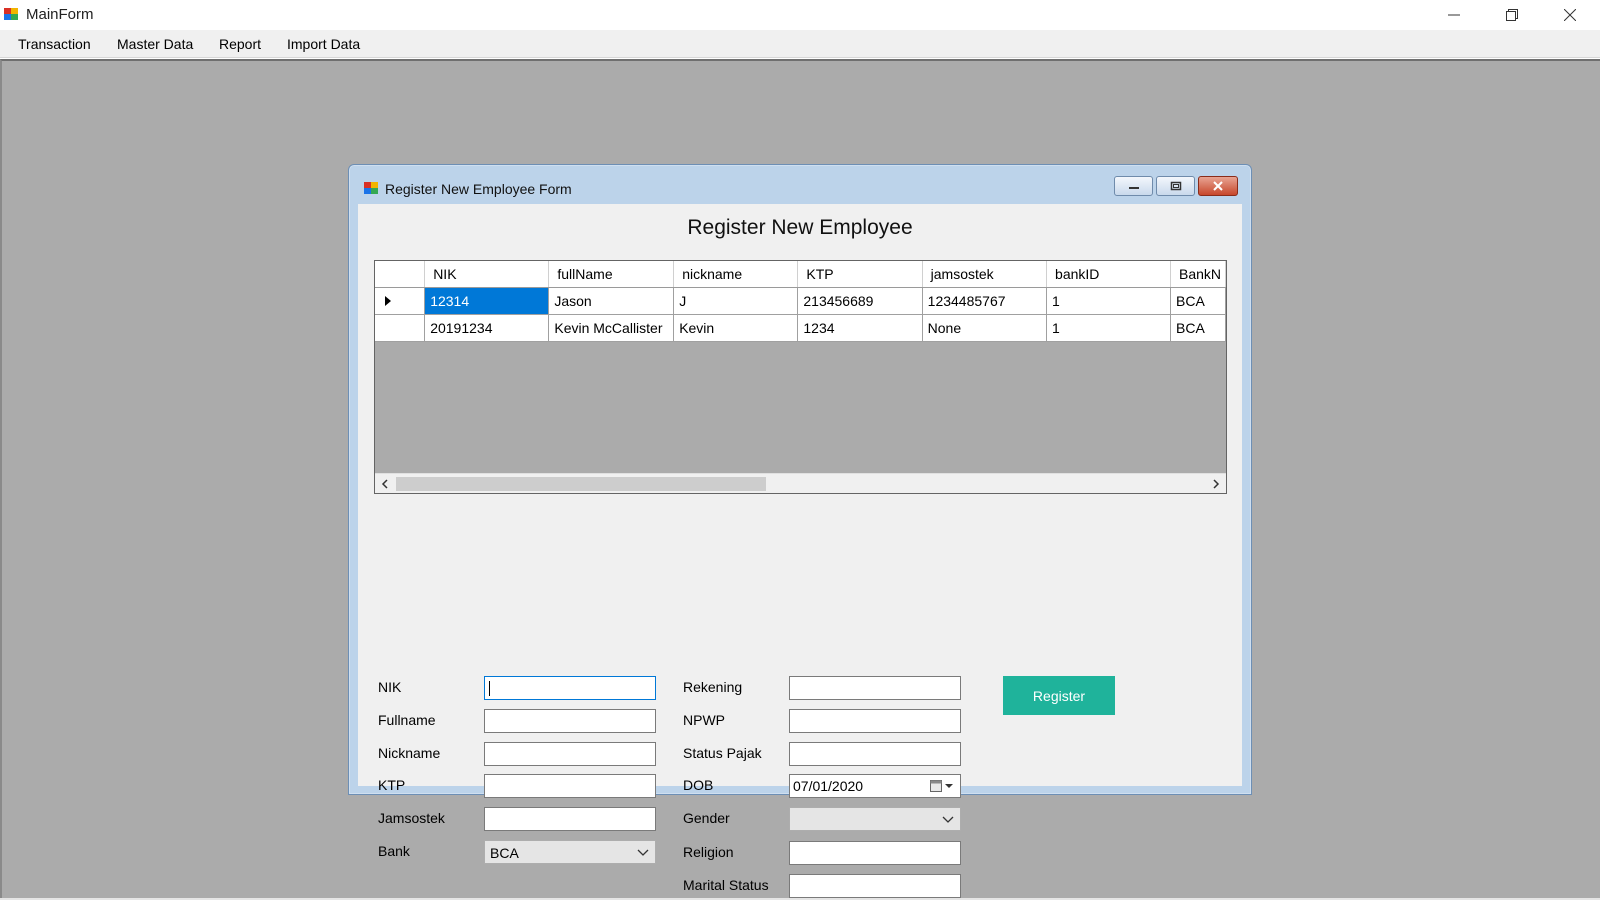  Describe the element at coordinates (394, 851) in the screenshot. I see `bank-label: Bank` at that location.